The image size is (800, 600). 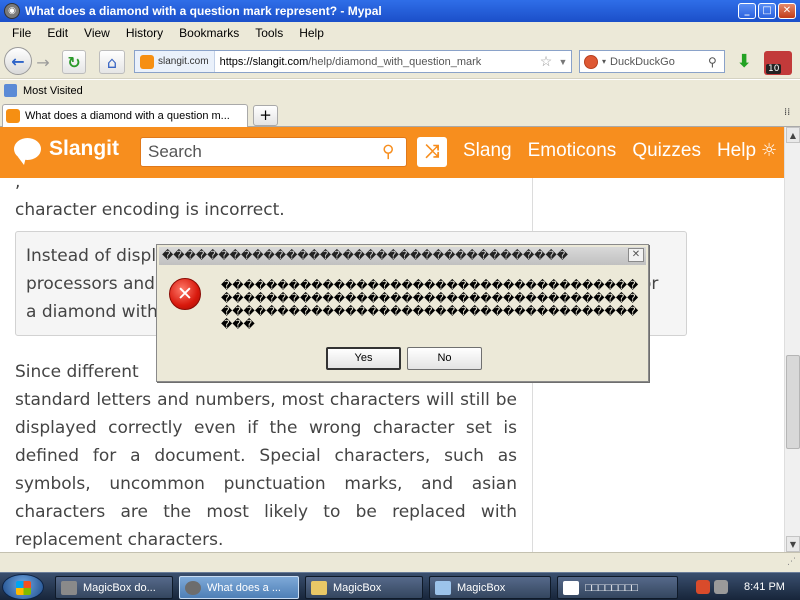 I want to click on arrow-left-icon: ←, so click(x=18, y=61).